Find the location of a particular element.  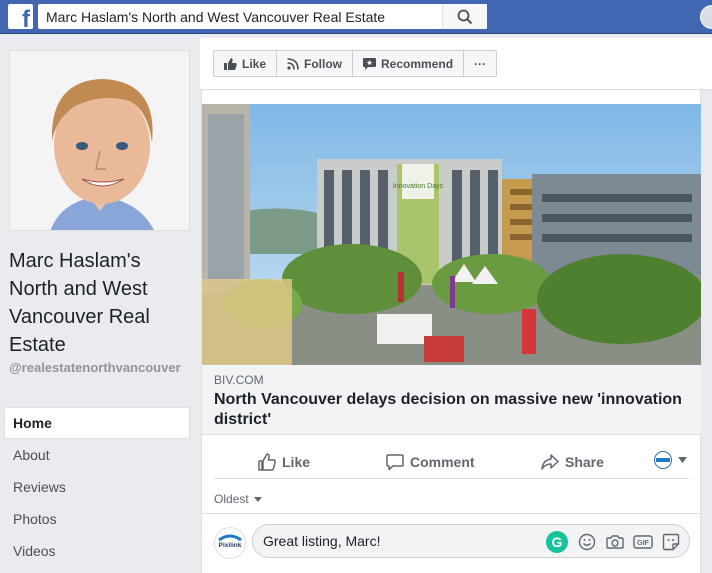

facebook-logo-letter: f is located at coordinates (26, 18).